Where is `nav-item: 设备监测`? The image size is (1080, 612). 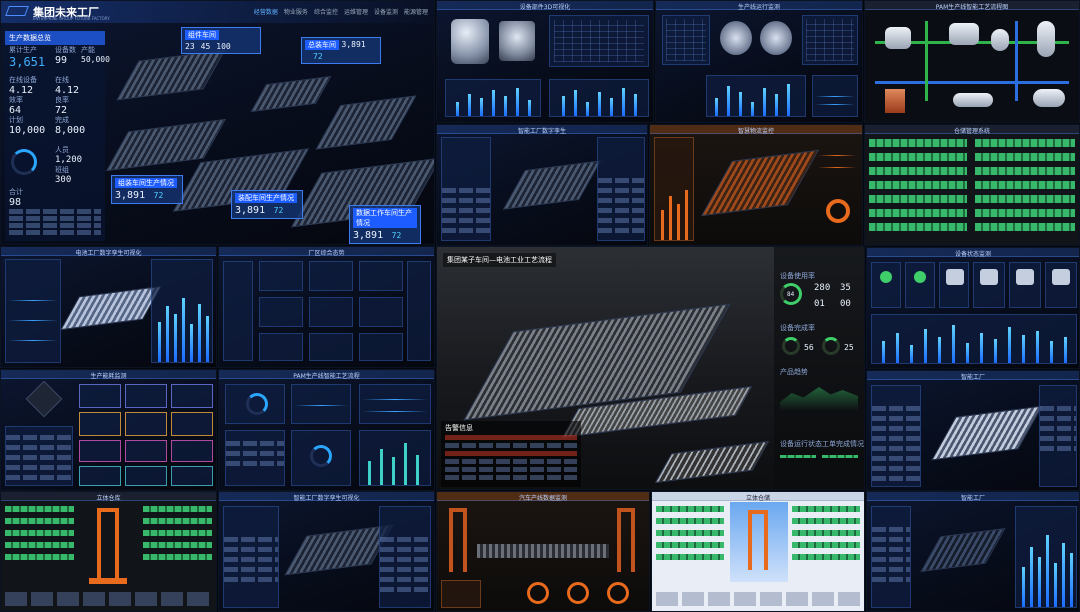
nav-item: 设备监测 is located at coordinates (386, 11).